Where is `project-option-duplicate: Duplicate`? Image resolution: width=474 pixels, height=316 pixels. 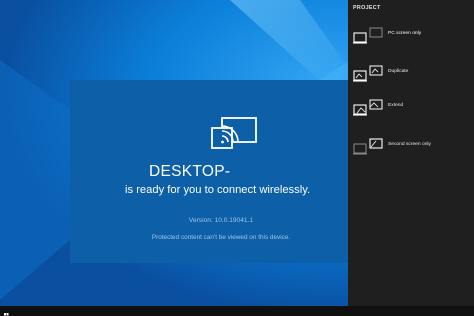 project-option-duplicate: Duplicate is located at coordinates (411, 73).